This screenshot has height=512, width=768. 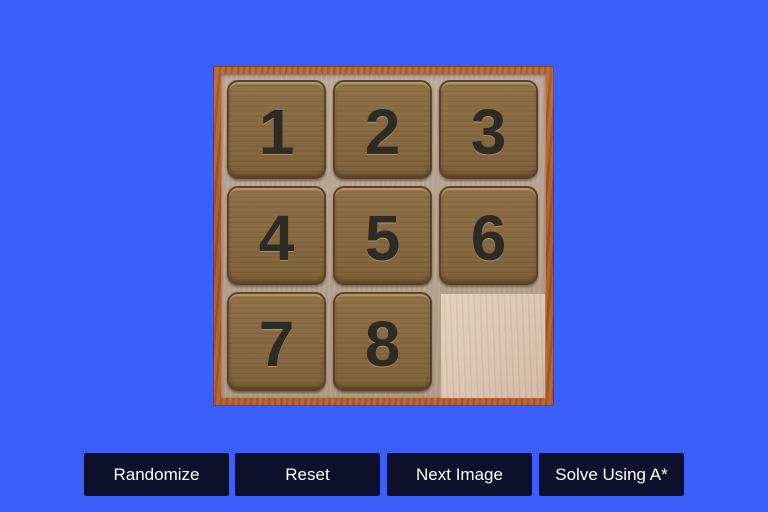 I want to click on tile-number: 8, so click(x=382, y=343).